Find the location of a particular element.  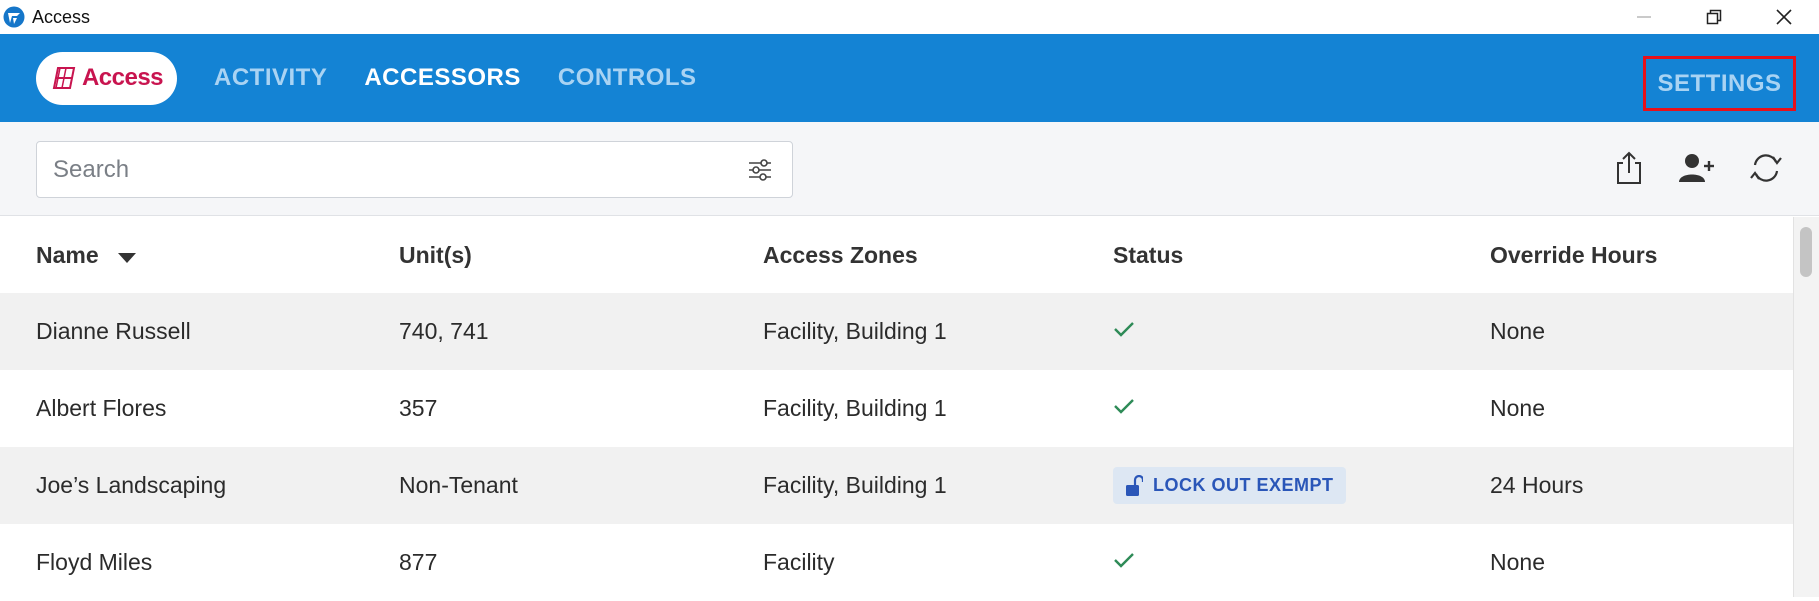

cell-name: Floyd Miles is located at coordinates (94, 562).